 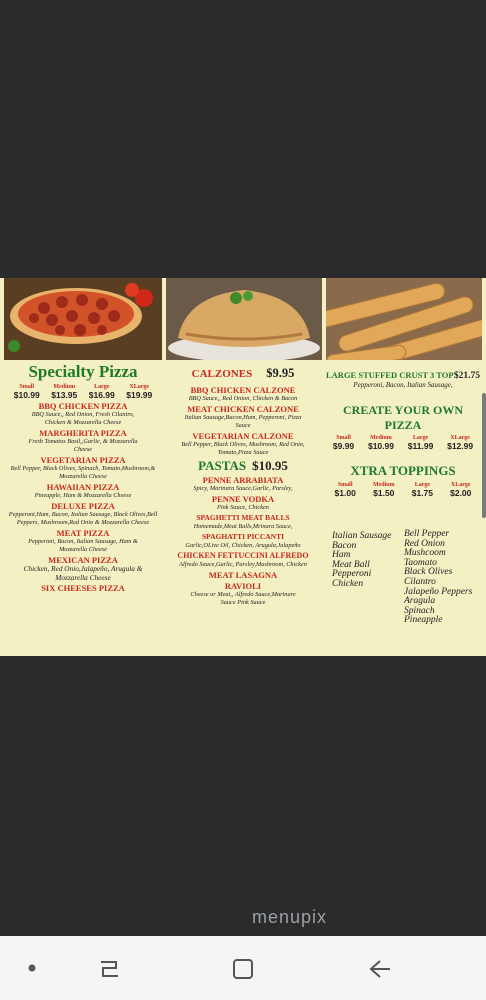 What do you see at coordinates (109, 969) in the screenshot?
I see `recent-apps-icon` at bounding box center [109, 969].